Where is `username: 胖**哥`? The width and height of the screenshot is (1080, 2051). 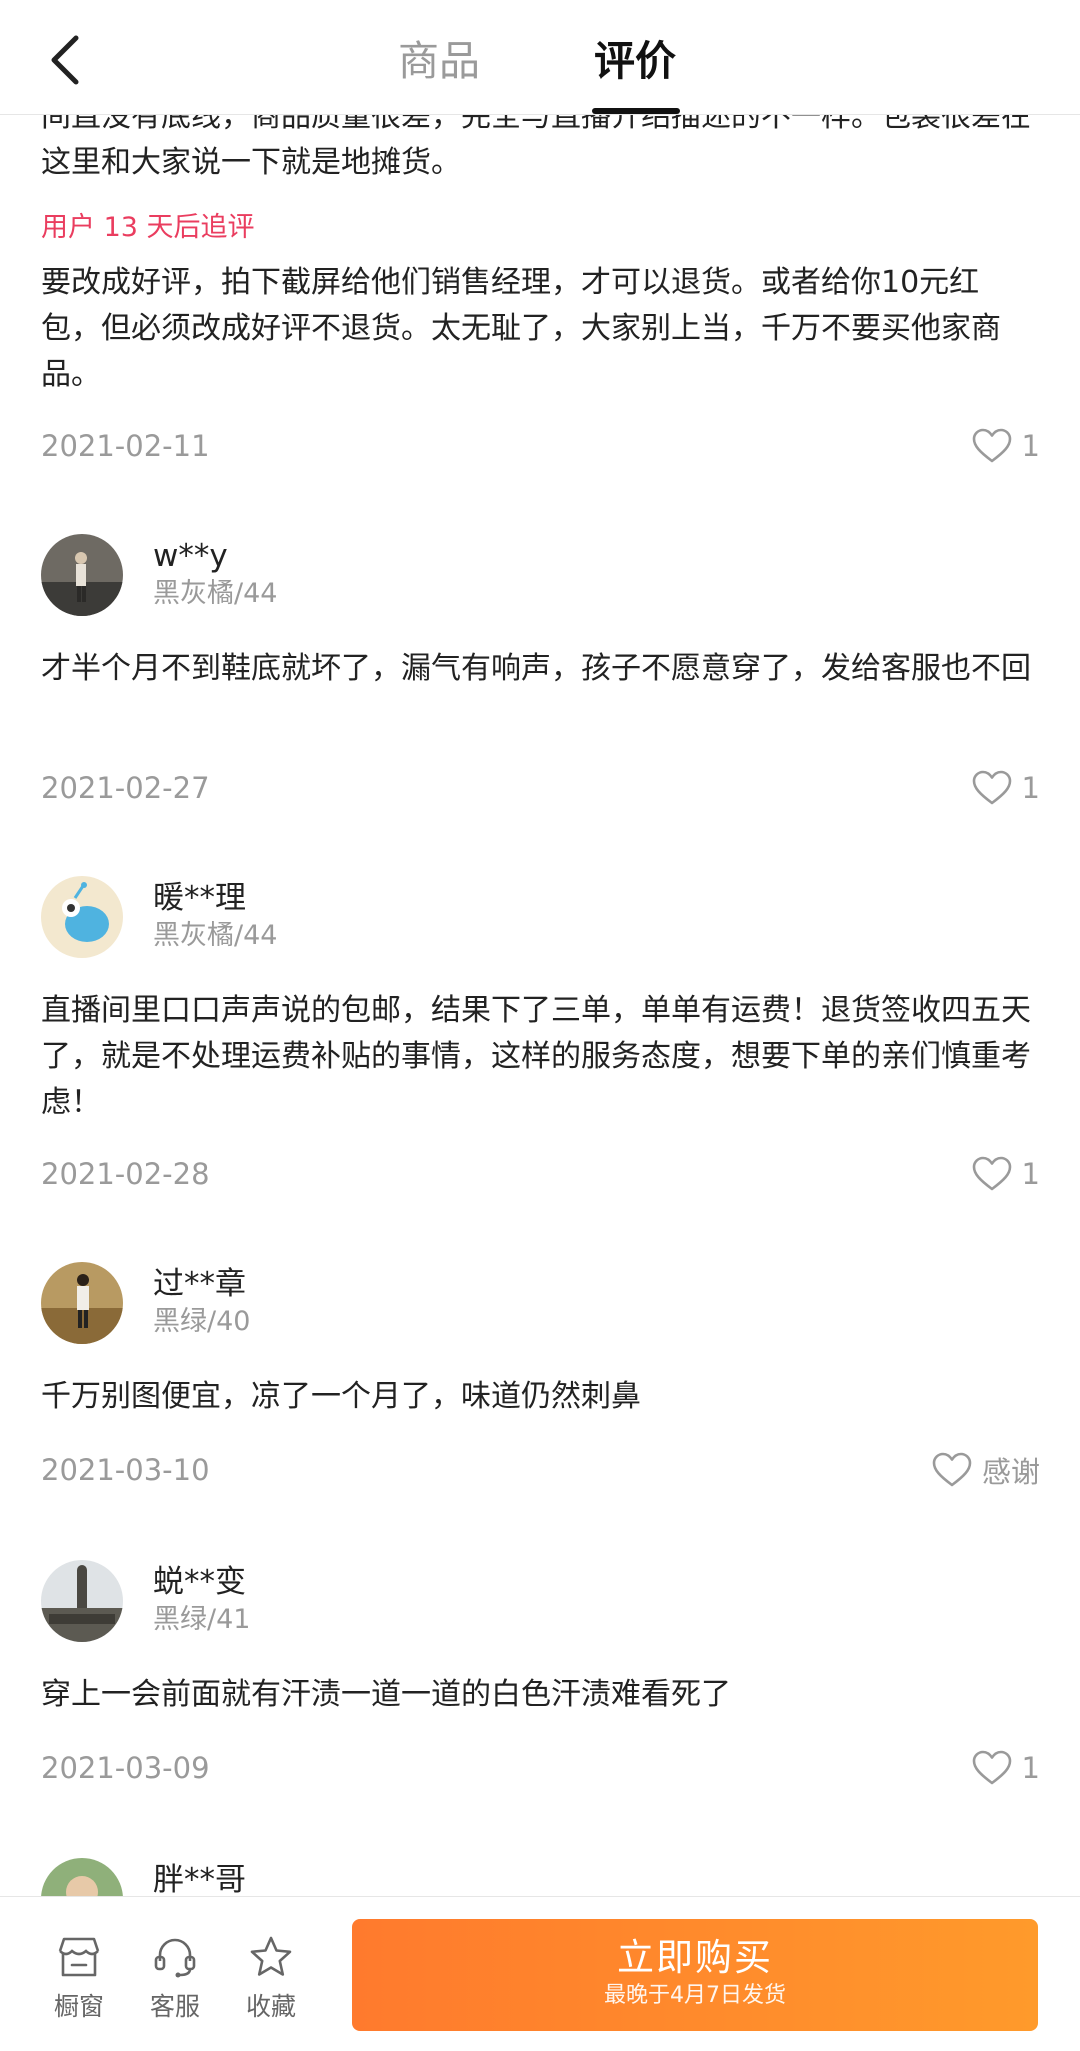
username: 胖**哥 is located at coordinates (199, 1879).